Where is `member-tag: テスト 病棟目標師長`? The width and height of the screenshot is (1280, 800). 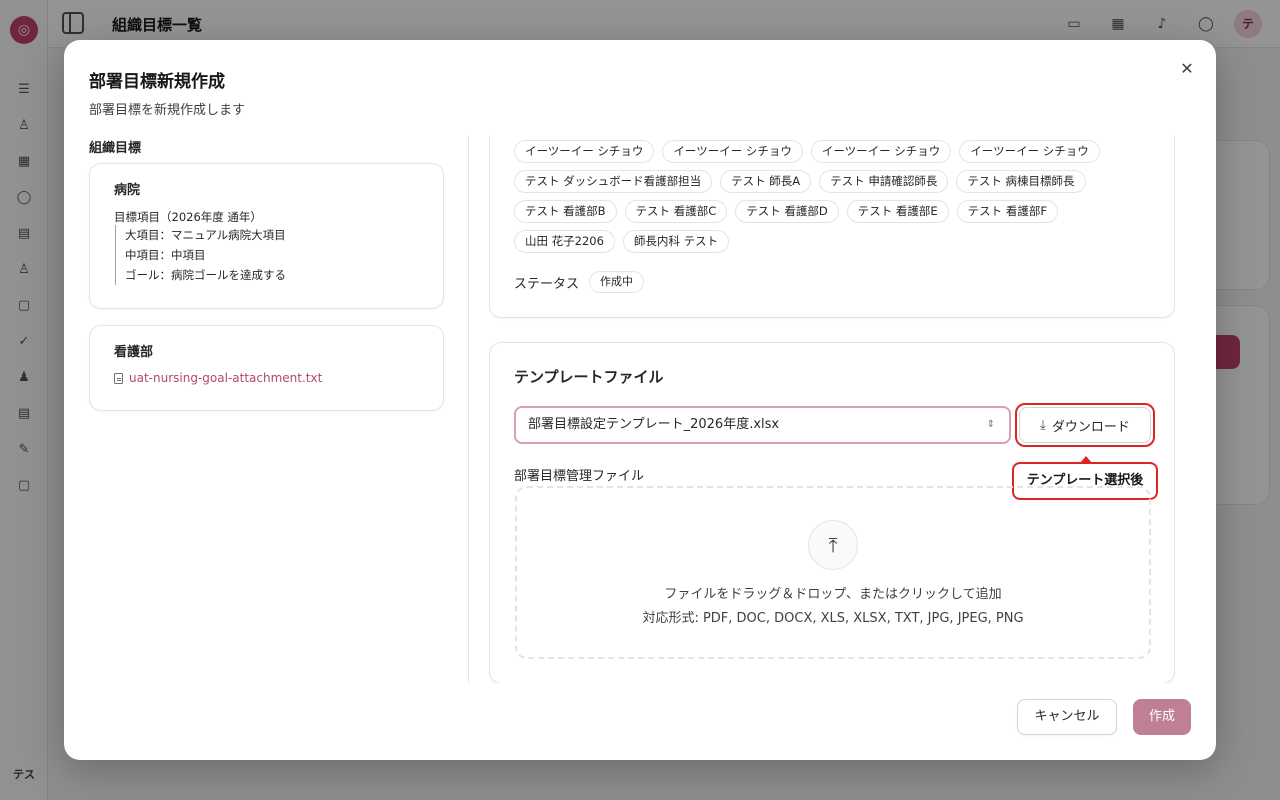 member-tag: テスト 病棟目標師長 is located at coordinates (1021, 181).